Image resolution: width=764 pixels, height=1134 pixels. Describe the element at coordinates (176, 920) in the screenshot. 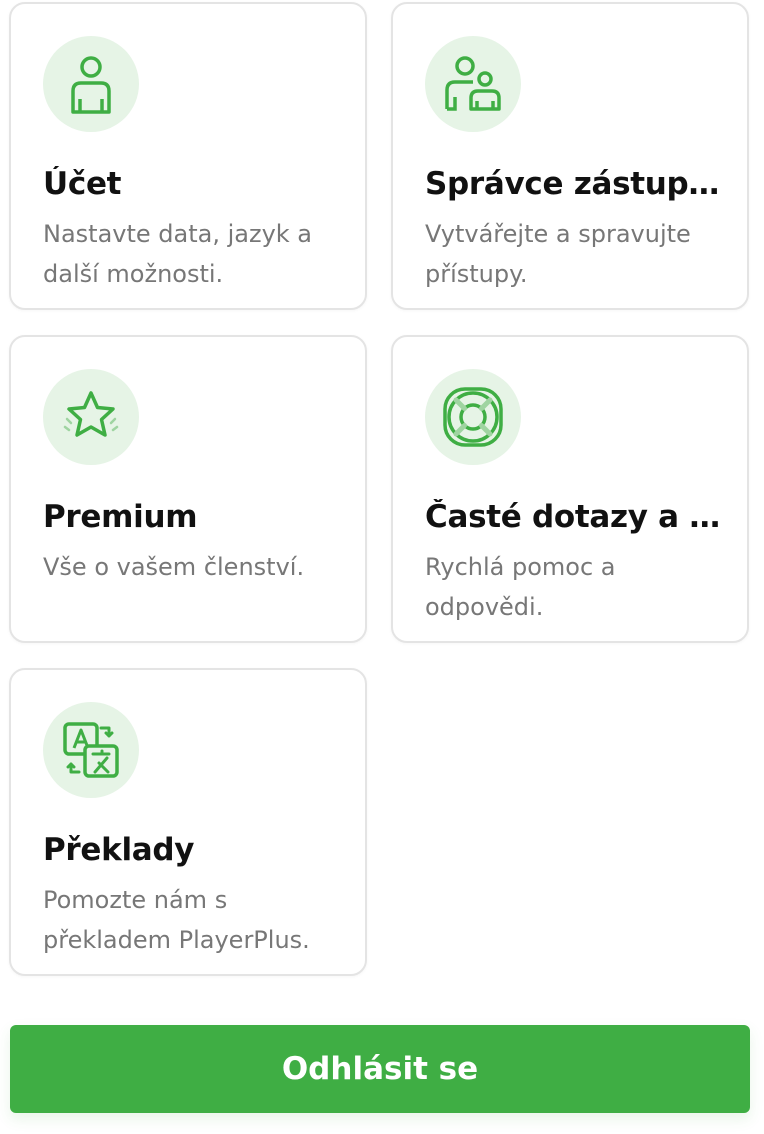

I see `card-description: Pomozte nám s překladem PlayerPlus.` at that location.